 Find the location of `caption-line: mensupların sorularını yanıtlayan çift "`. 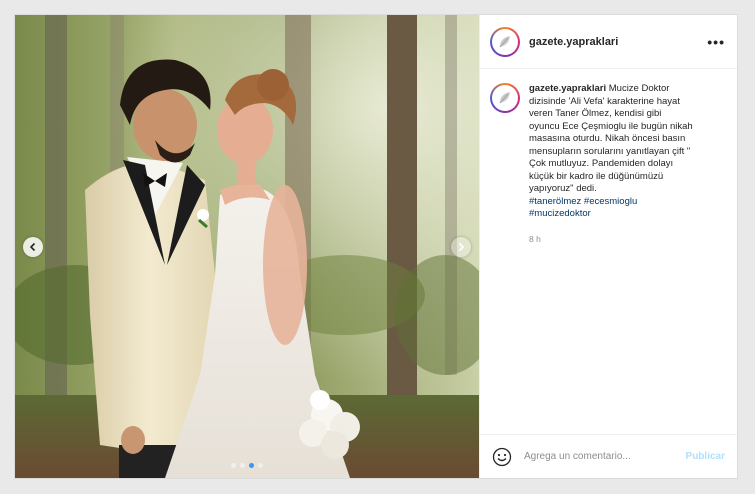

caption-line: mensupların sorularını yanıtlayan çift " is located at coordinates (610, 151).